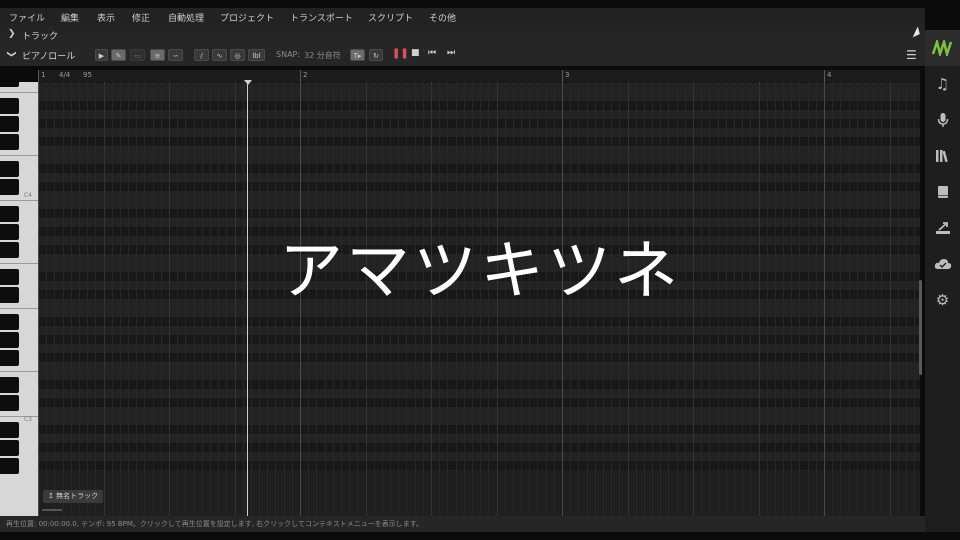 The height and width of the screenshot is (540, 960). What do you see at coordinates (186, 17) in the screenshot?
I see `menu-automation: 自動処理` at bounding box center [186, 17].